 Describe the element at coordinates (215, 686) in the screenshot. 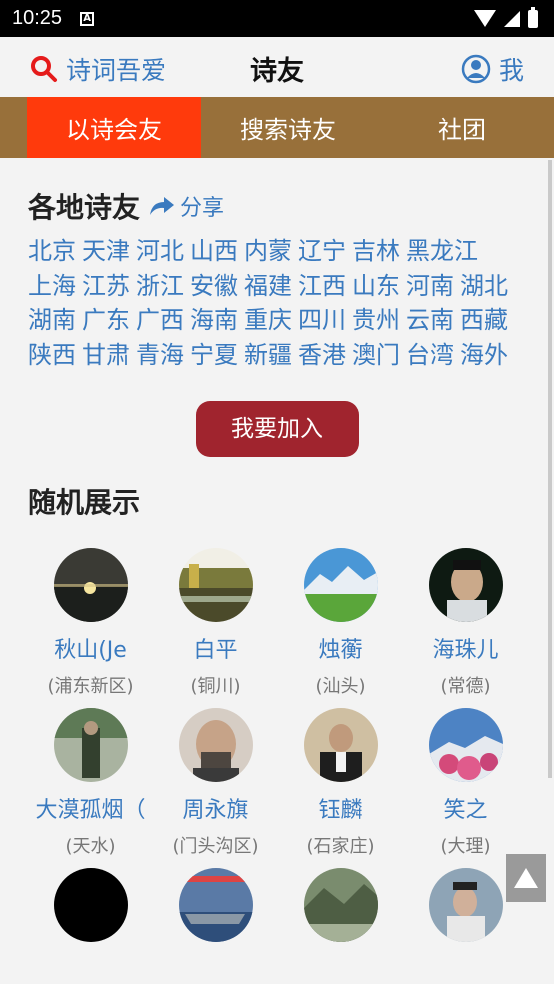

I see `user-location: (铜川)` at that location.